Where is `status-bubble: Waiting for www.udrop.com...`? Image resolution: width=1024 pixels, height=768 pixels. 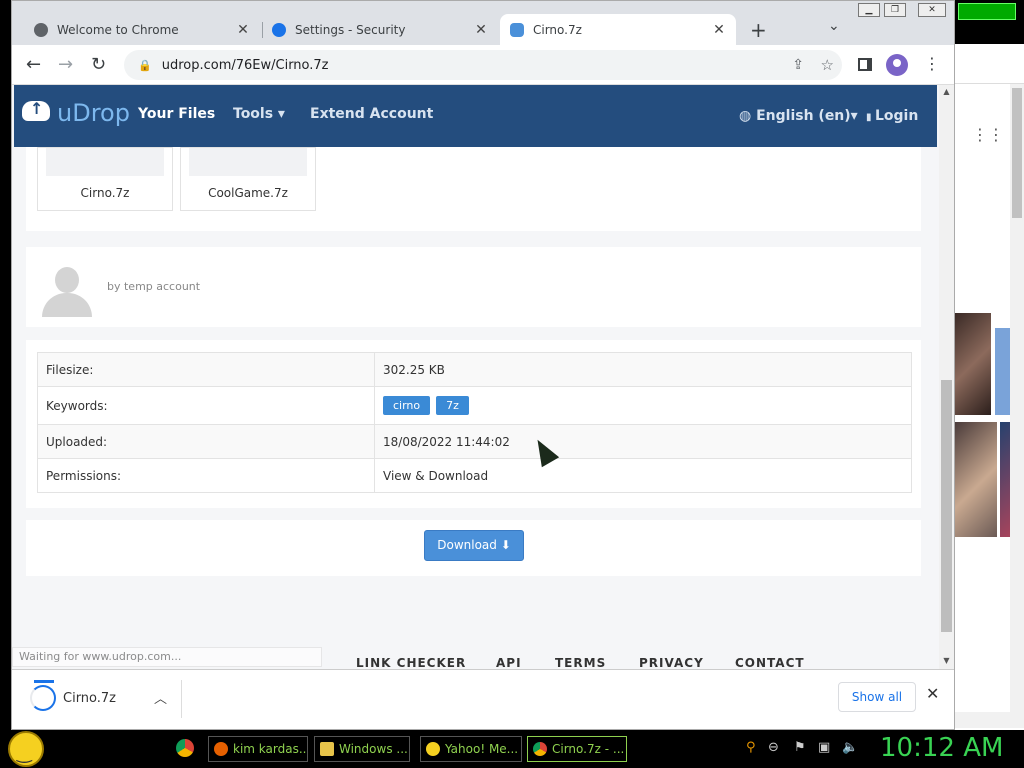 status-bubble: Waiting for www.udrop.com... is located at coordinates (167, 657).